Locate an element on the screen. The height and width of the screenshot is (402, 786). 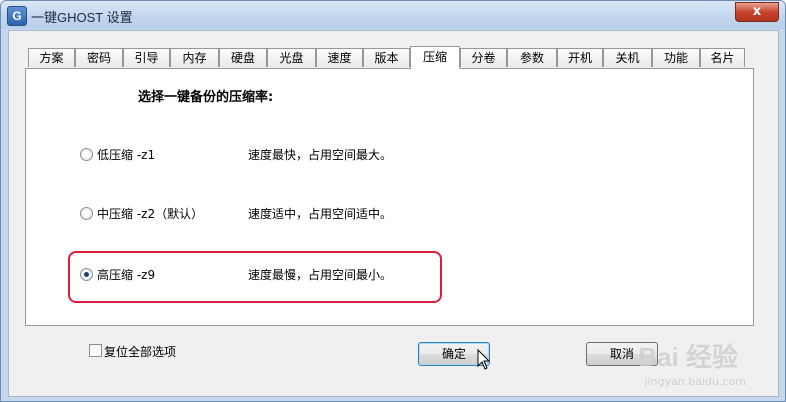
tab-cdrom: 光盘 is located at coordinates (291, 57).